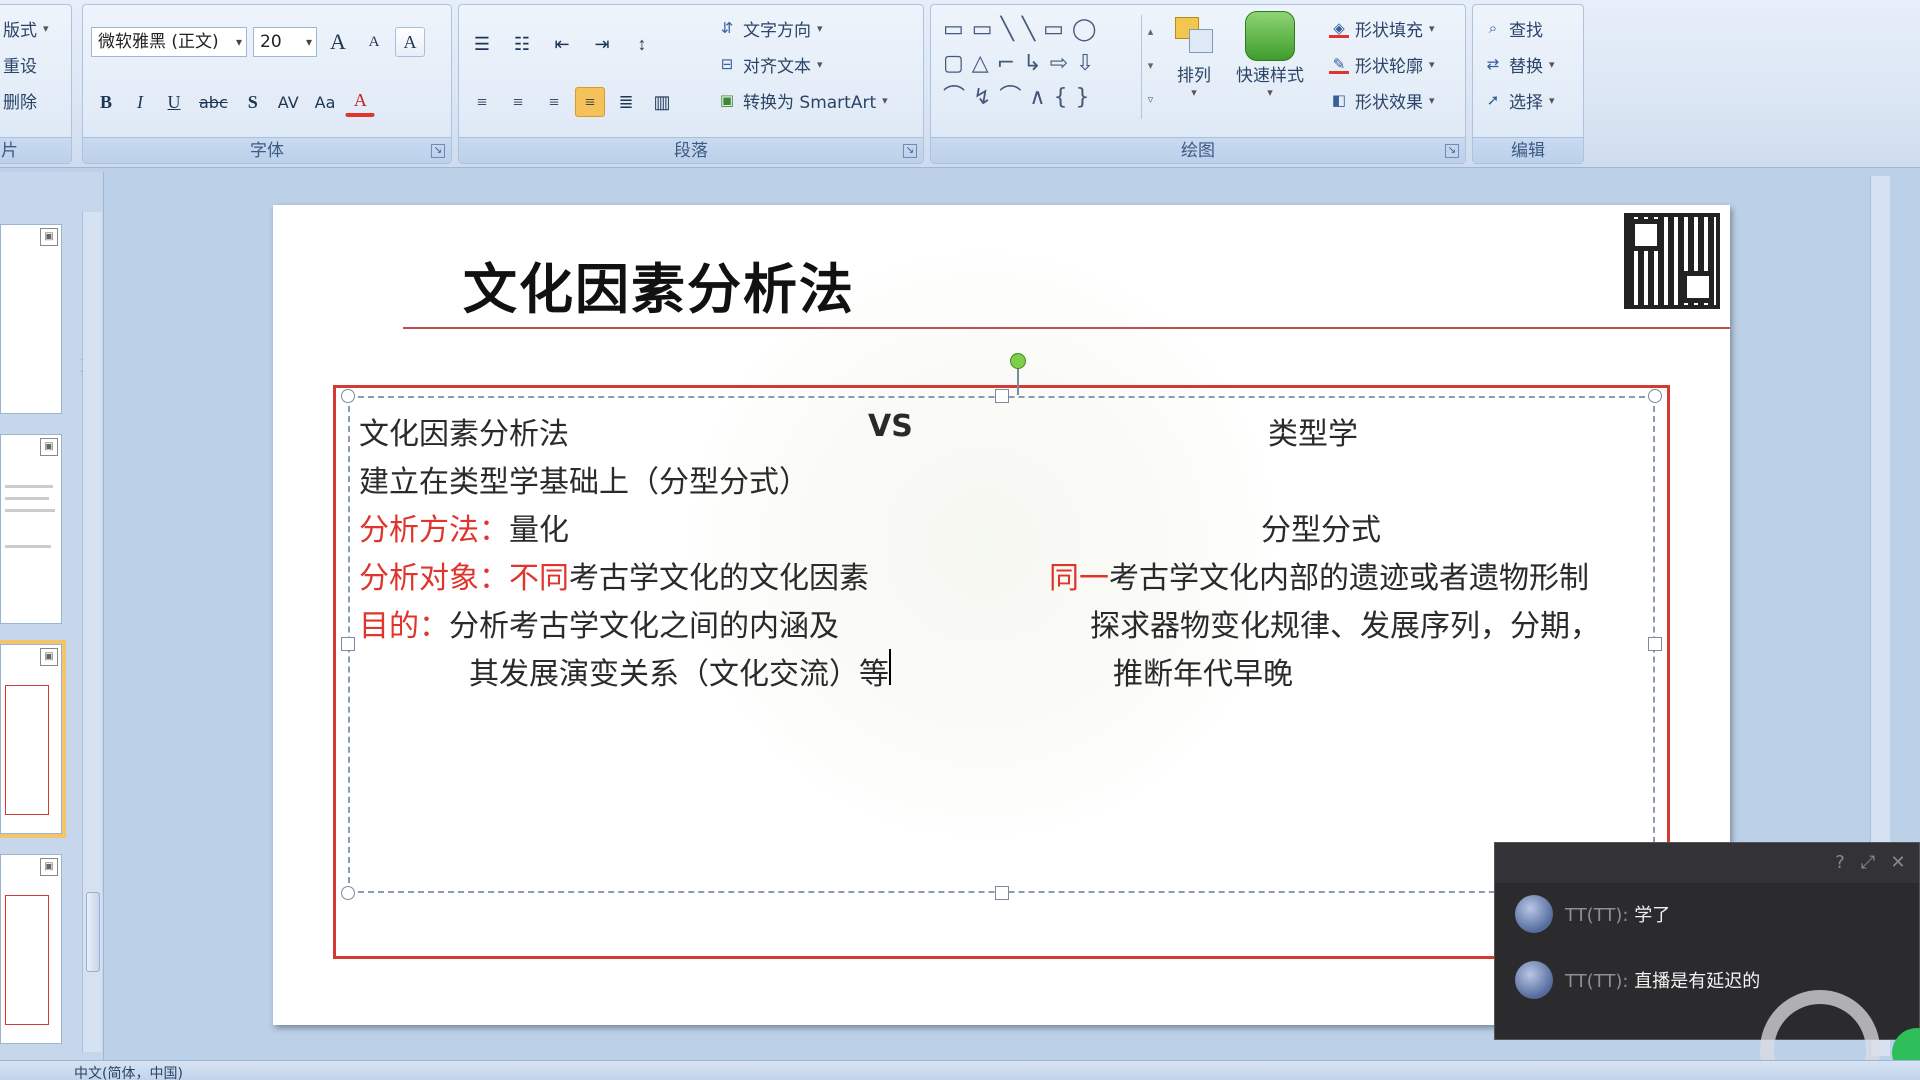 The width and height of the screenshot is (1920, 1080). I want to click on expand-icon: ⤢, so click(1868, 863).